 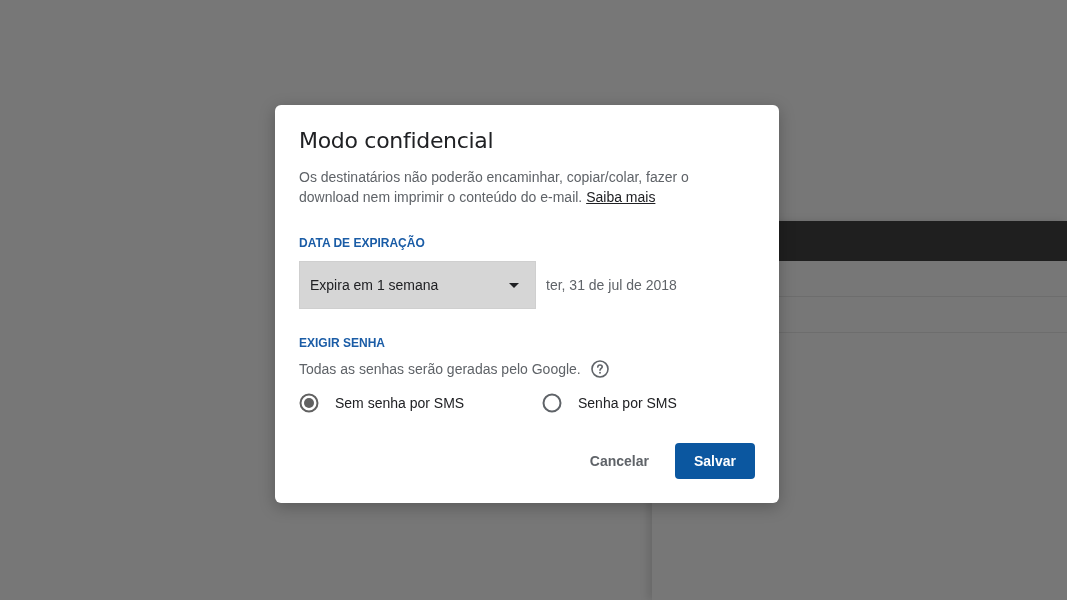 What do you see at coordinates (609, 403) in the screenshot?
I see `radio-option: Senha por SMS` at bounding box center [609, 403].